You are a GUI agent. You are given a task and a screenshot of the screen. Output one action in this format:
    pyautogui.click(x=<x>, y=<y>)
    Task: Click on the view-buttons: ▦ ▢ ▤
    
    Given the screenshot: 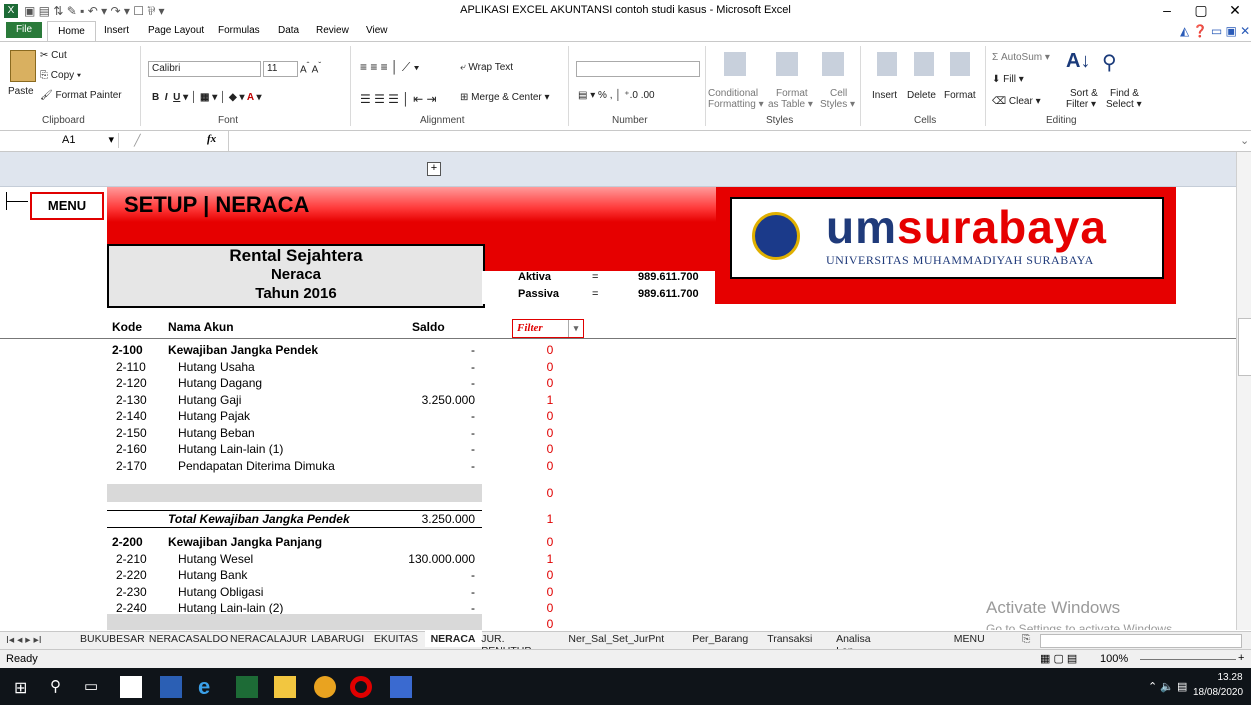 What is the action you would take?
    pyautogui.click(x=1058, y=658)
    